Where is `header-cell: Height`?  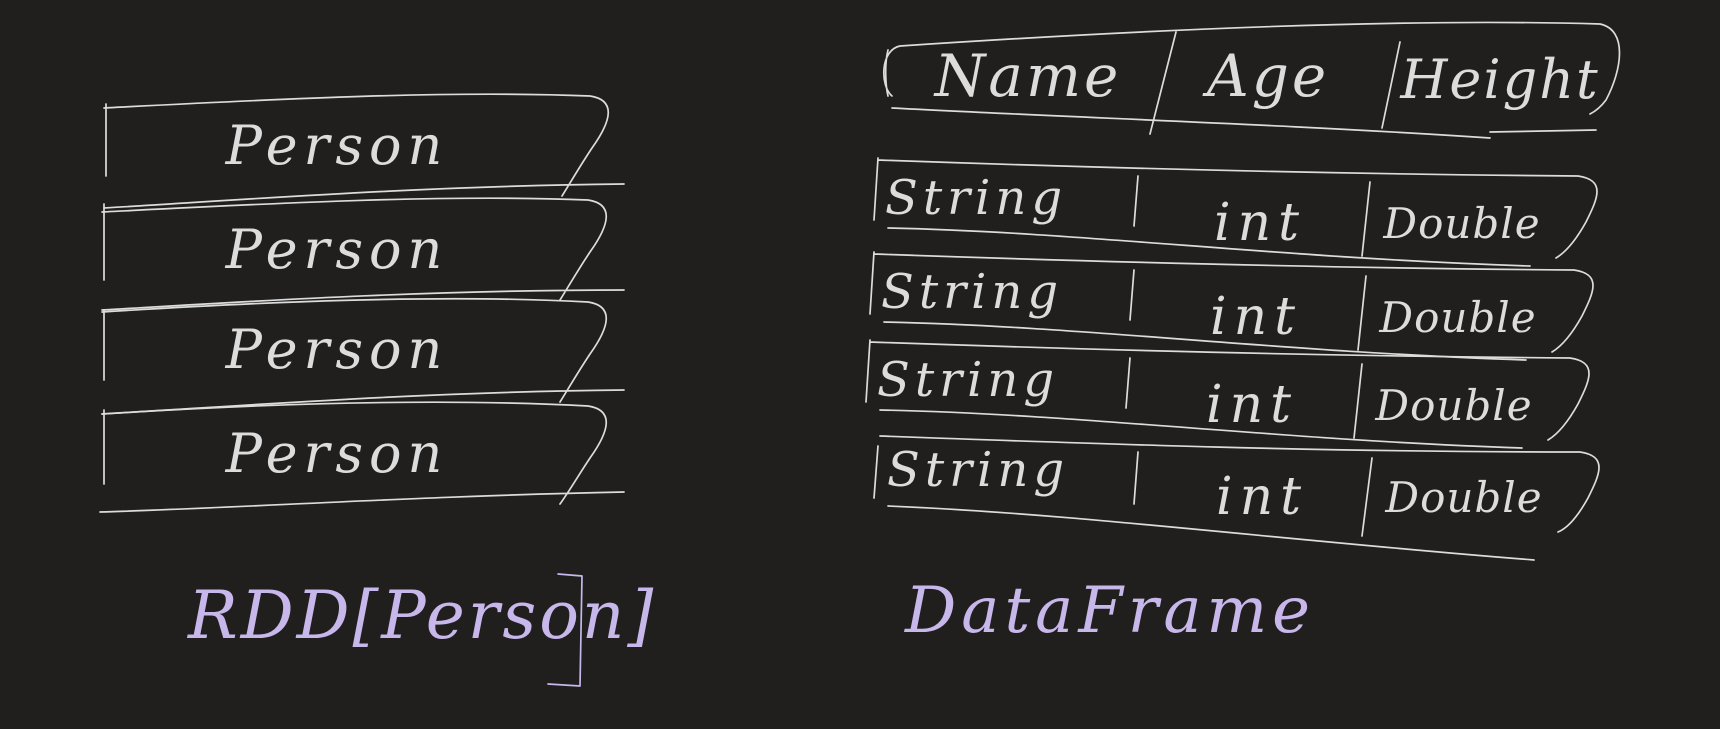 header-cell: Height is located at coordinates (1499, 79).